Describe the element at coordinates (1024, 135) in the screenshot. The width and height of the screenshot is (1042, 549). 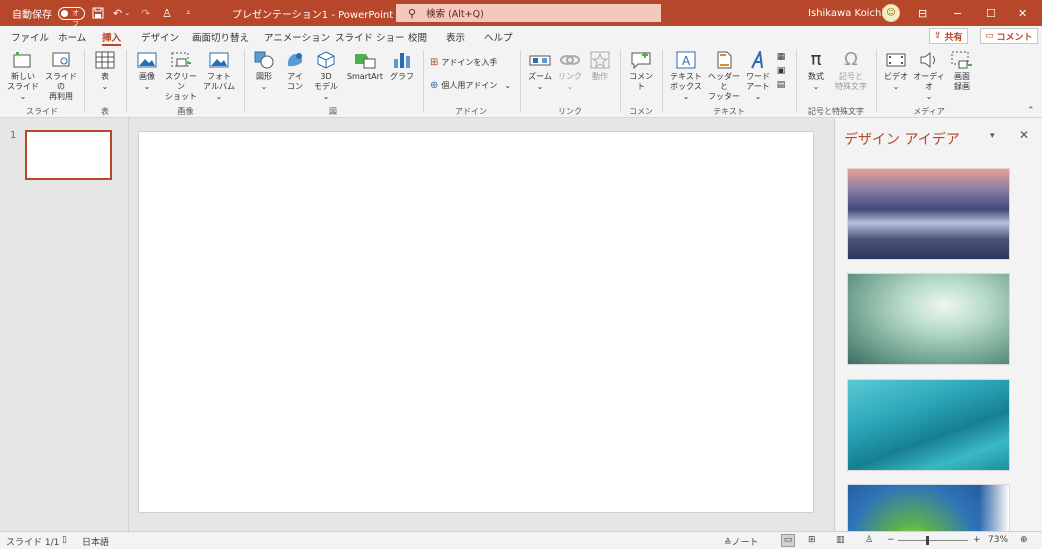
I see `pane-close-button: ✕` at that location.